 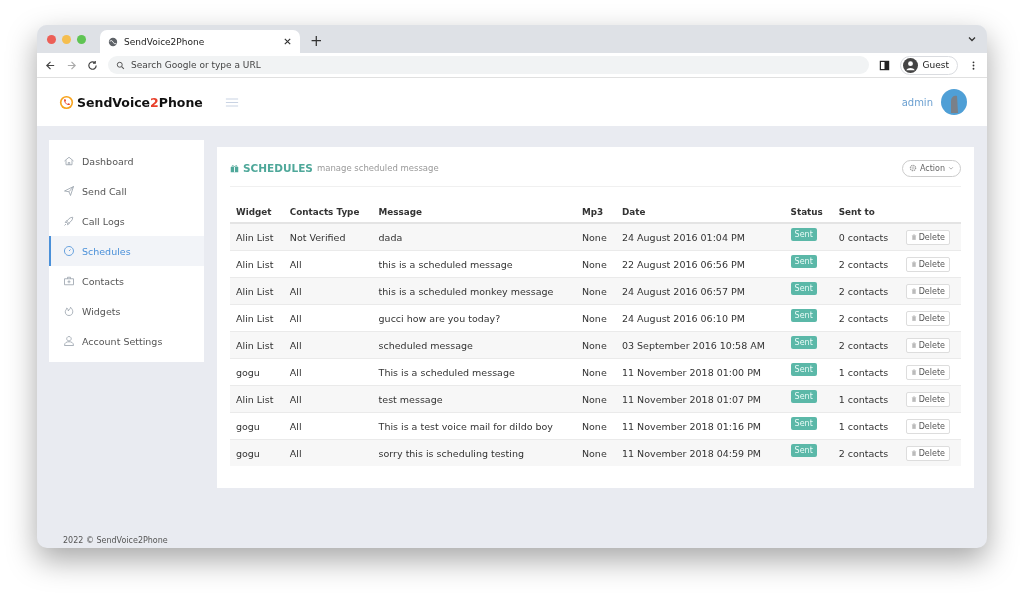 What do you see at coordinates (884, 65) in the screenshot?
I see `side-panel-icon` at bounding box center [884, 65].